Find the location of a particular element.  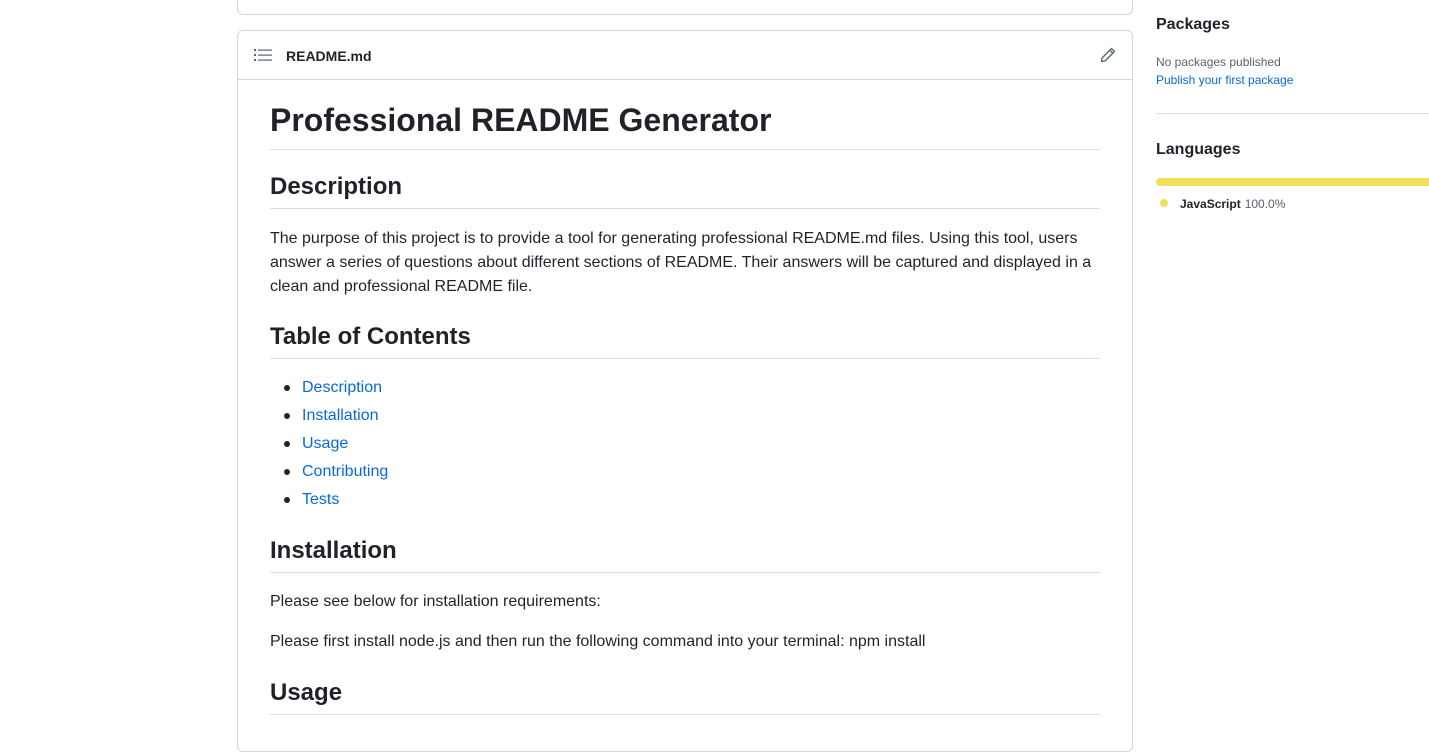

language-name: JavaScript is located at coordinates (1210, 204).